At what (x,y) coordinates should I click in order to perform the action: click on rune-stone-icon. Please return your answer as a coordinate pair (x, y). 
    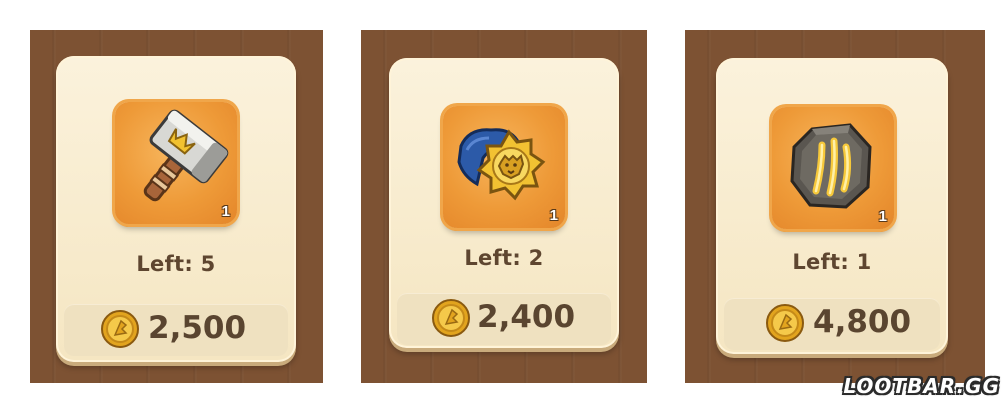
    Looking at the image, I should click on (831, 166).